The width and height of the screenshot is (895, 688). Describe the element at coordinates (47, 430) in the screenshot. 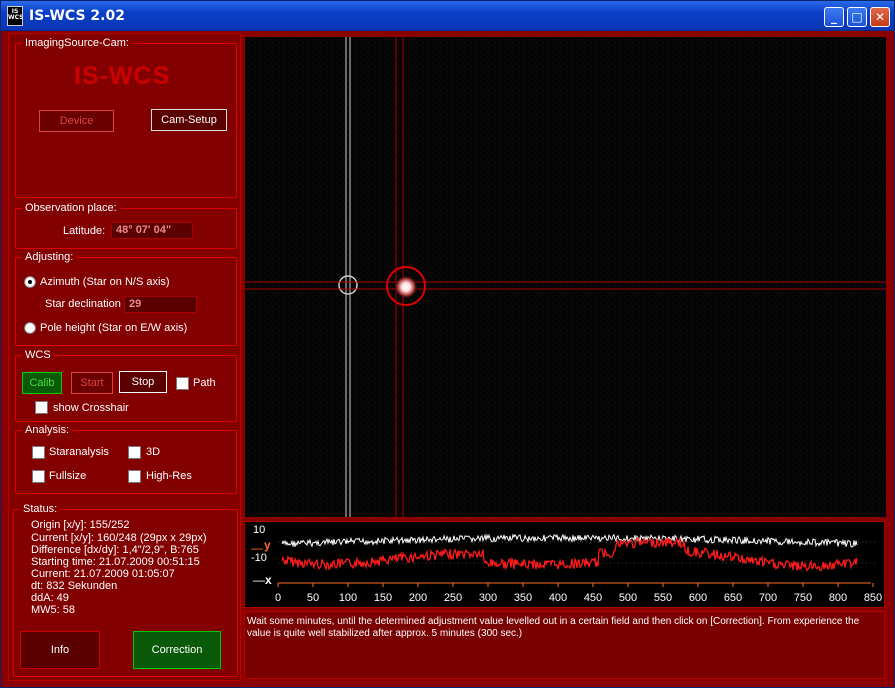

I see `analysis-legend: Analysis:` at that location.